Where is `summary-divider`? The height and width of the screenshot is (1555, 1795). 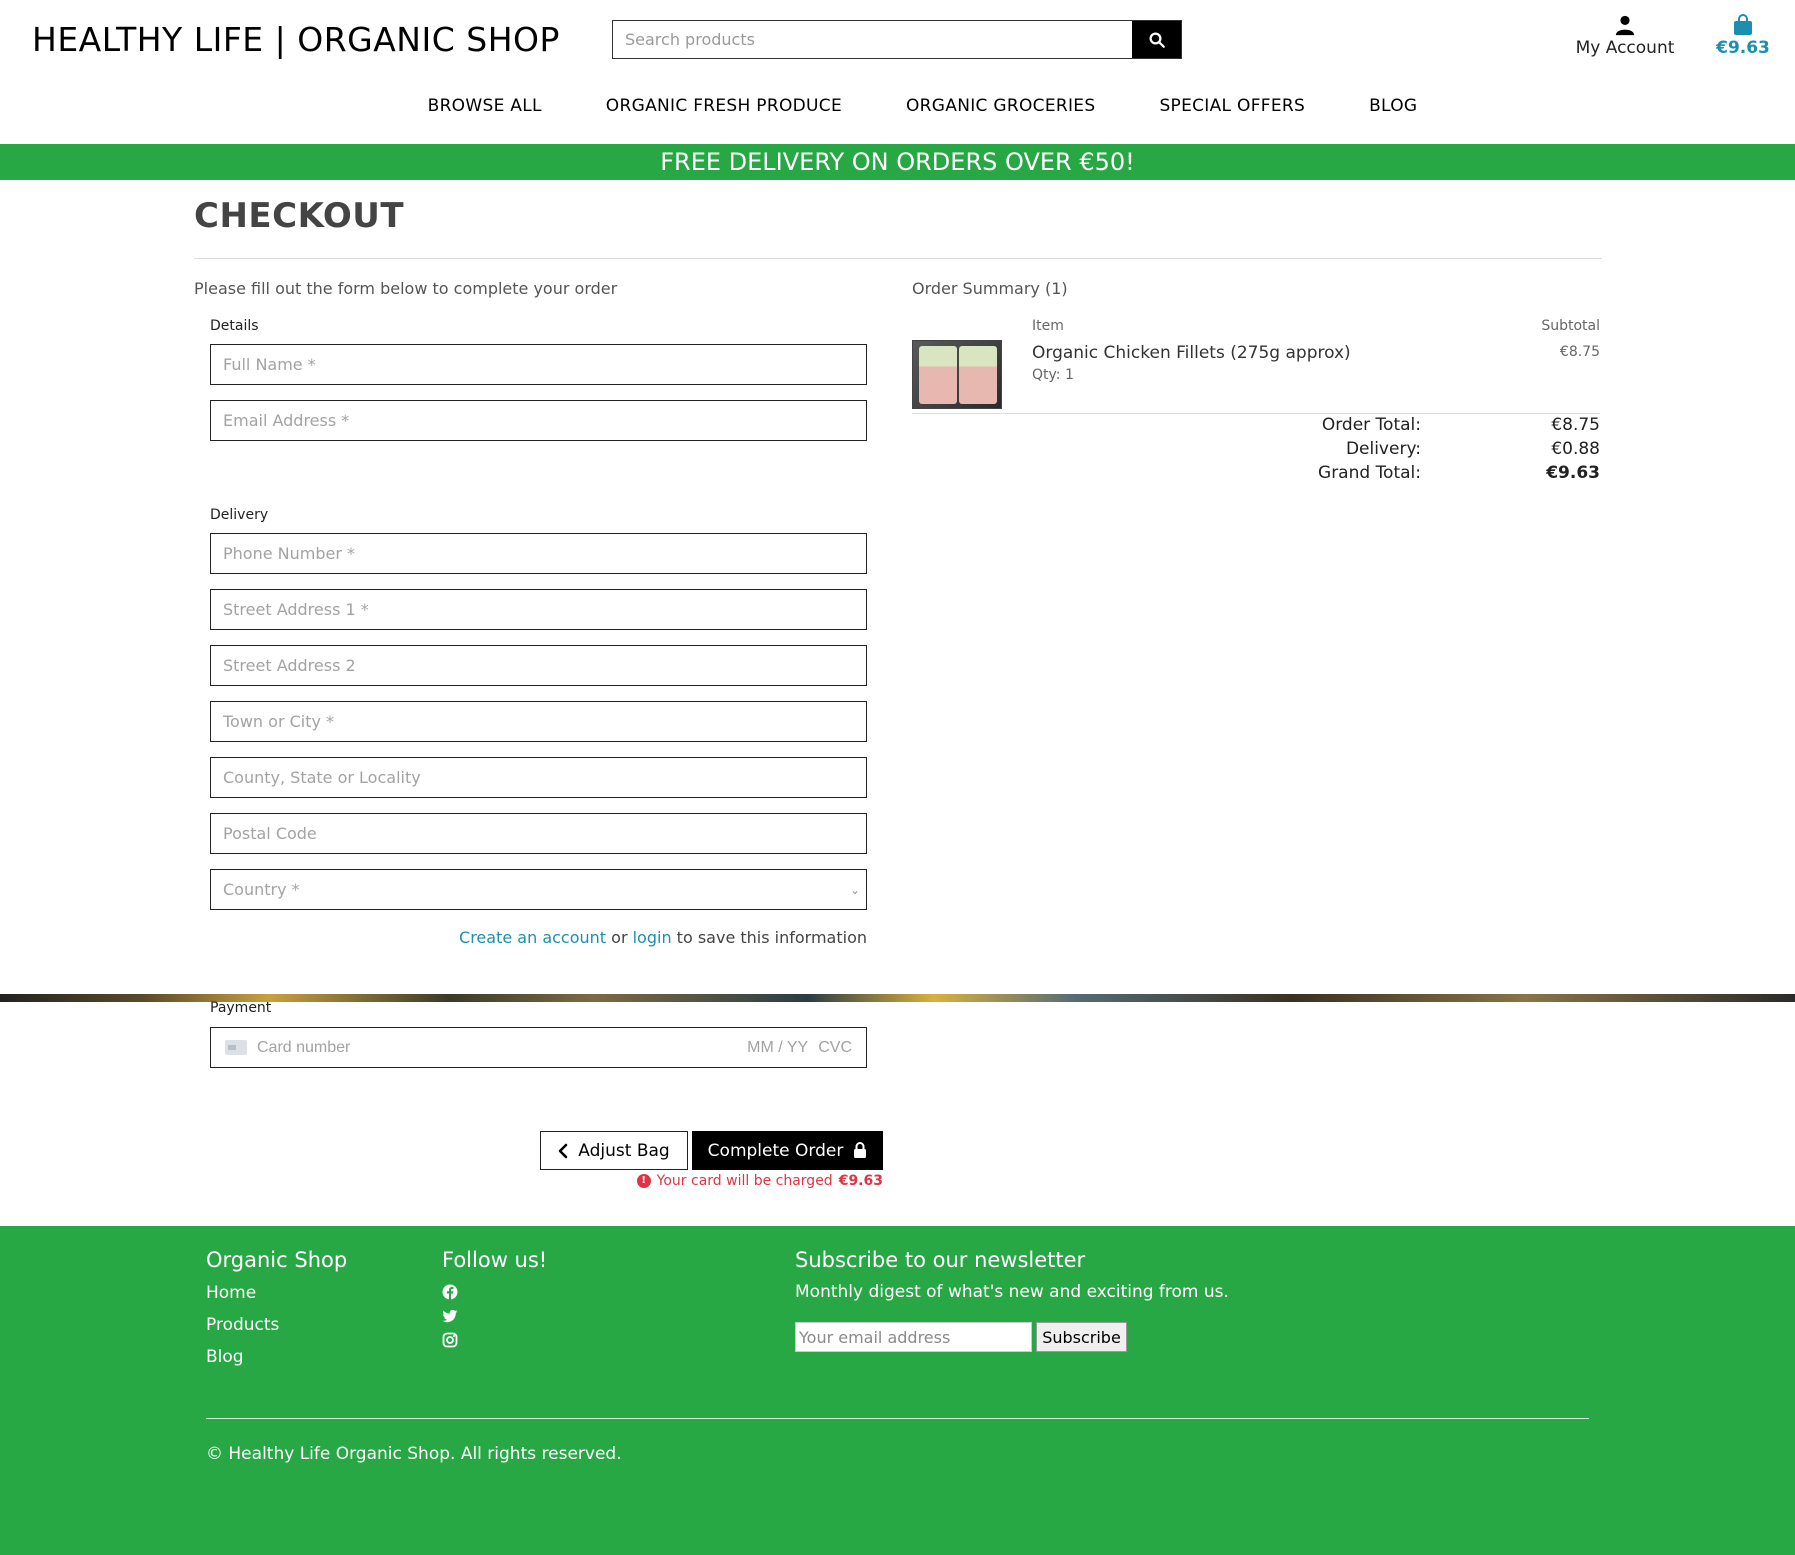 summary-divider is located at coordinates (1256, 413).